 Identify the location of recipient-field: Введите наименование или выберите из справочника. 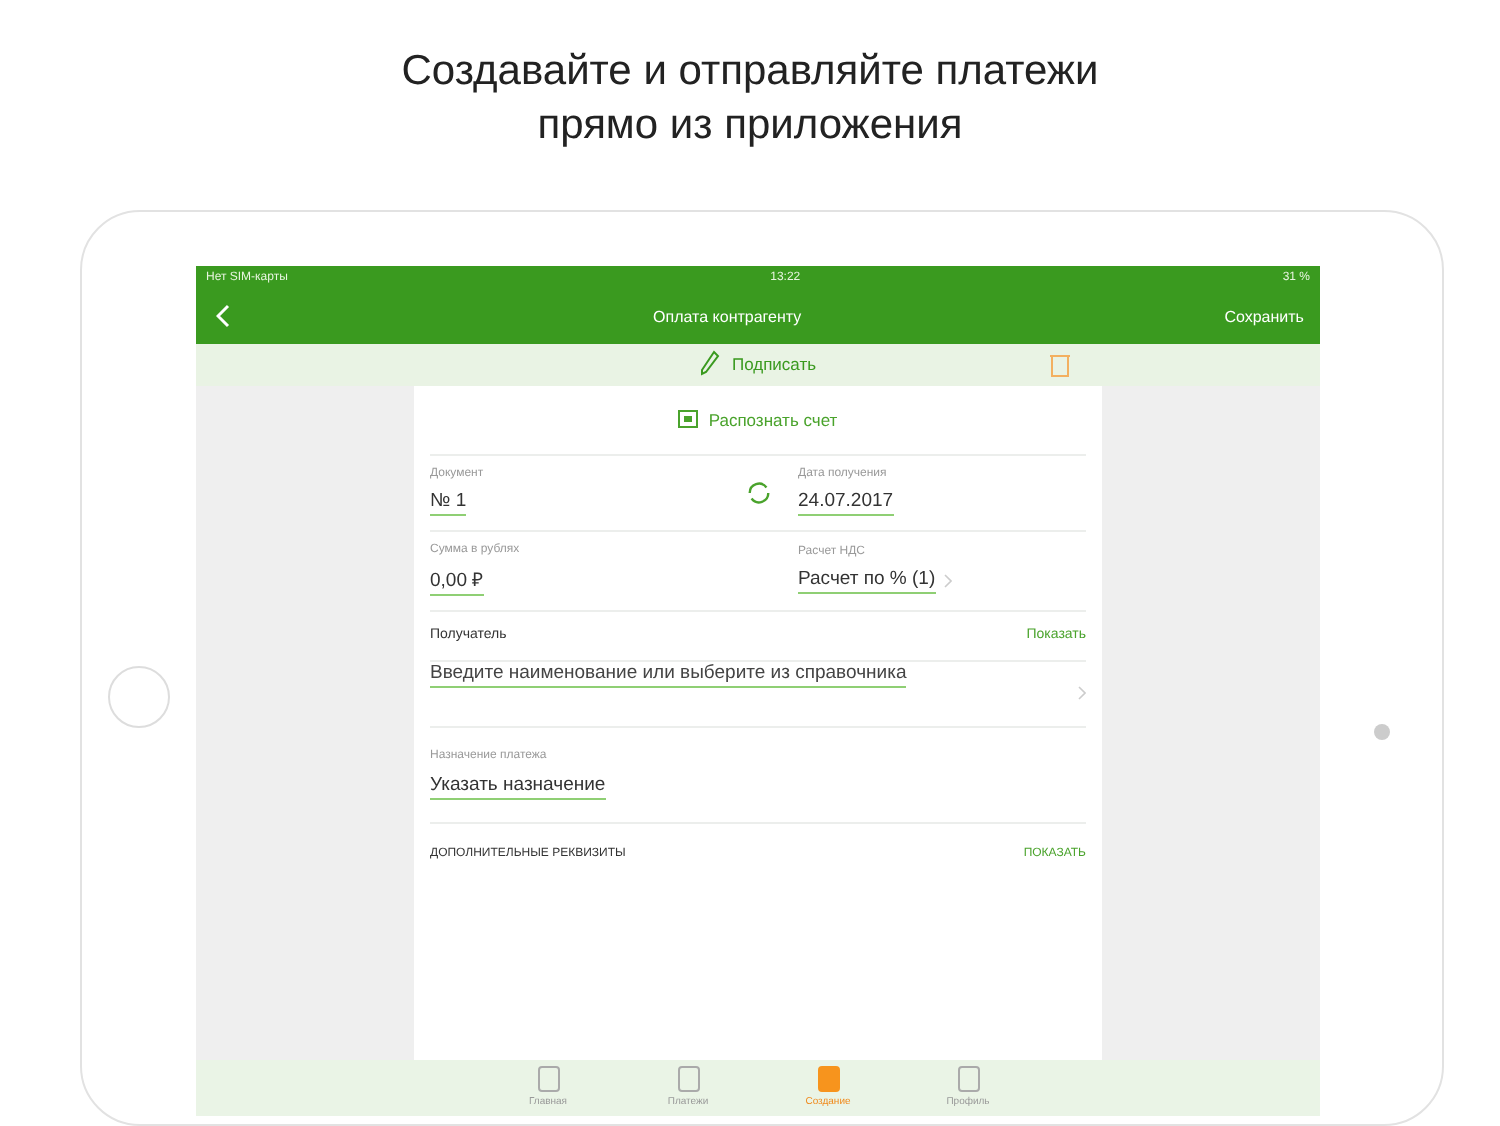
(668, 674).